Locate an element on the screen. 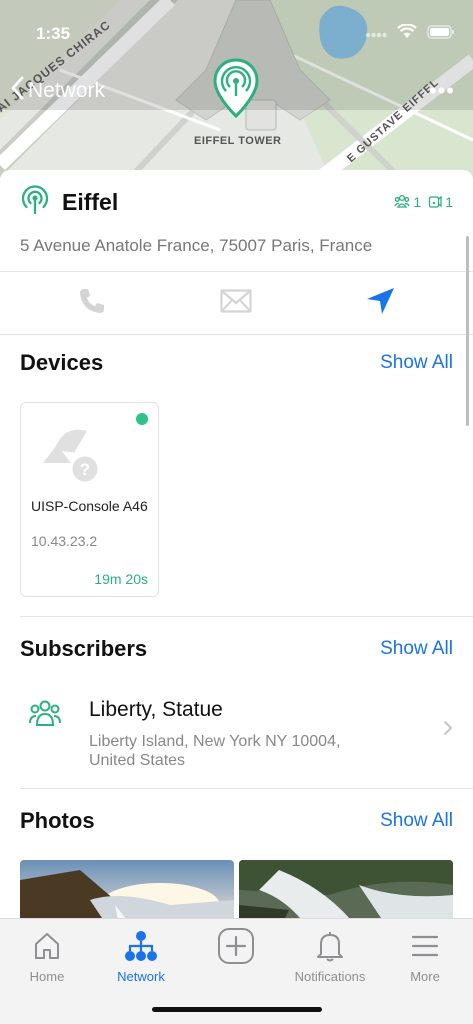 The image size is (473, 1024). phone-icon is located at coordinates (92, 303).